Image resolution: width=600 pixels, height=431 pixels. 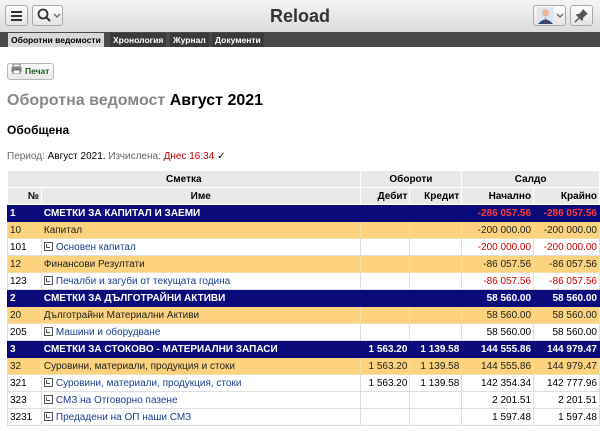 What do you see at coordinates (143, 281) in the screenshot?
I see `account-link: Печалби и загуби от текущата година` at bounding box center [143, 281].